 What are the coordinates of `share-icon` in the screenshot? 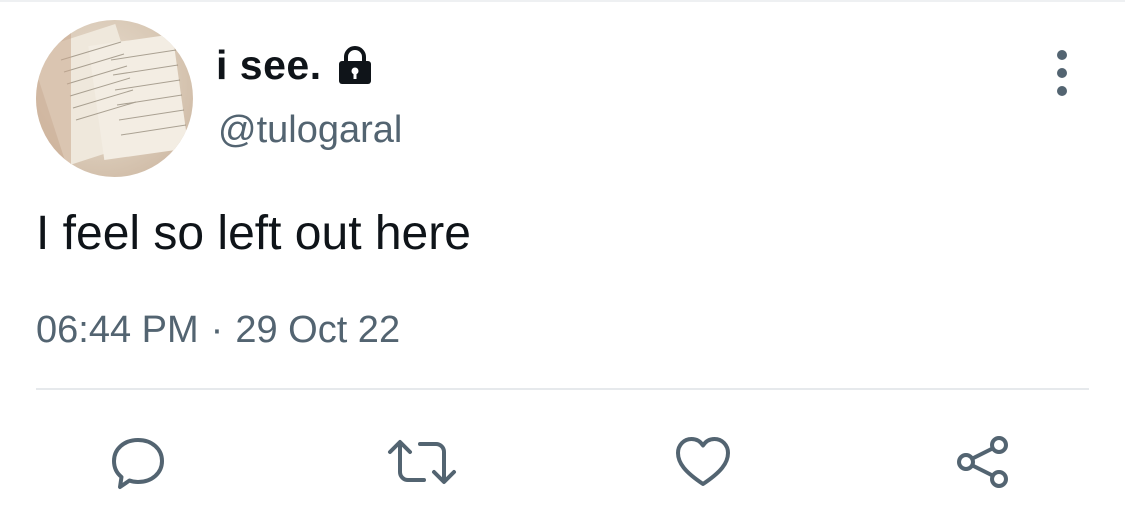 It's located at (982, 462).